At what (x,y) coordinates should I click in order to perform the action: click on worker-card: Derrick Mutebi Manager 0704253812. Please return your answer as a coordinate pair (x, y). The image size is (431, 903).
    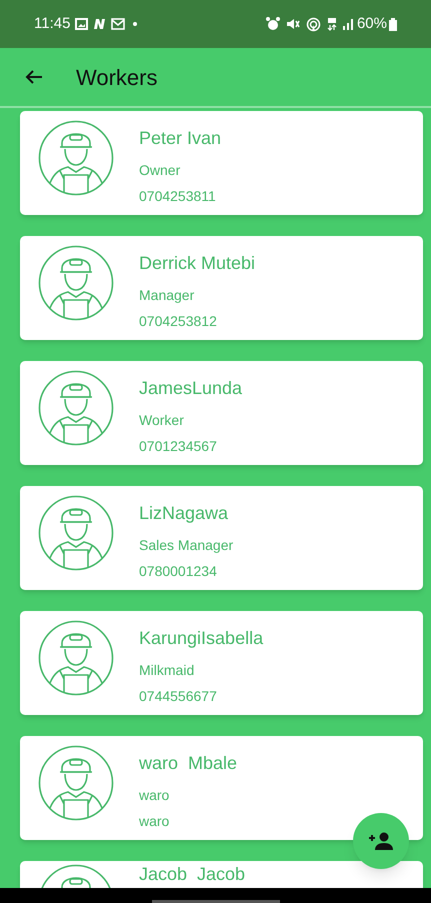
    Looking at the image, I should click on (221, 288).